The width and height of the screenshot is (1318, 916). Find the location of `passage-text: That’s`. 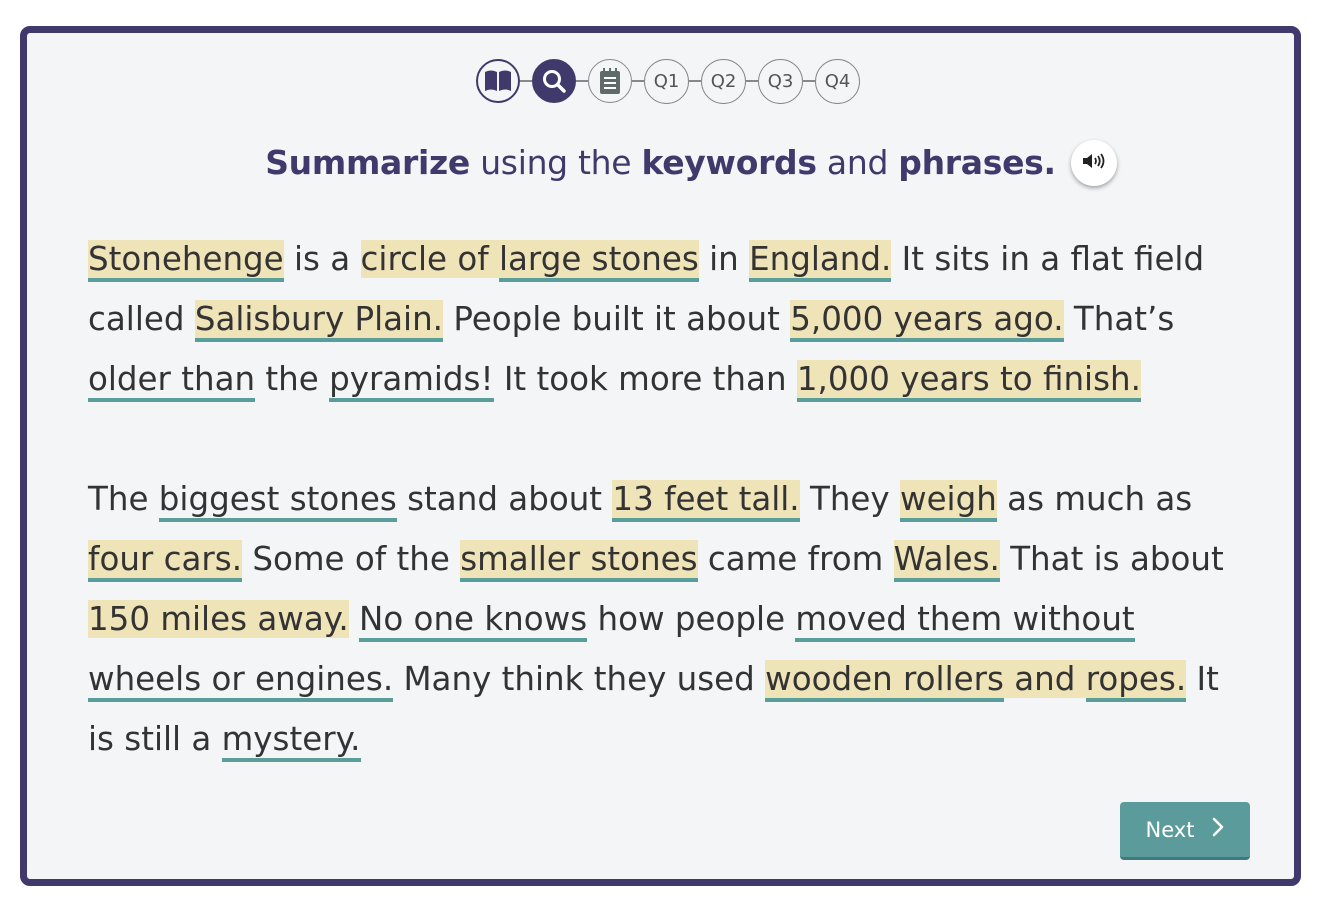

passage-text: That’s is located at coordinates (1119, 319).